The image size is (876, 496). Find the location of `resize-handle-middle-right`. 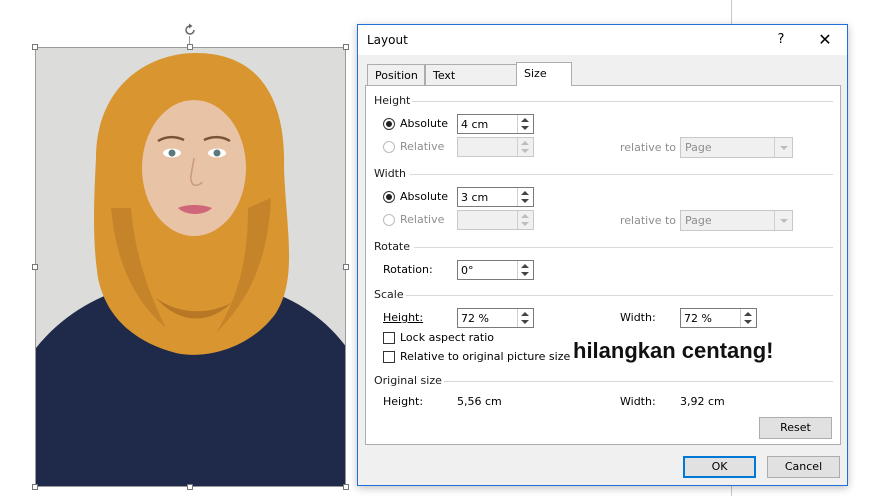

resize-handle-middle-right is located at coordinates (346, 267).